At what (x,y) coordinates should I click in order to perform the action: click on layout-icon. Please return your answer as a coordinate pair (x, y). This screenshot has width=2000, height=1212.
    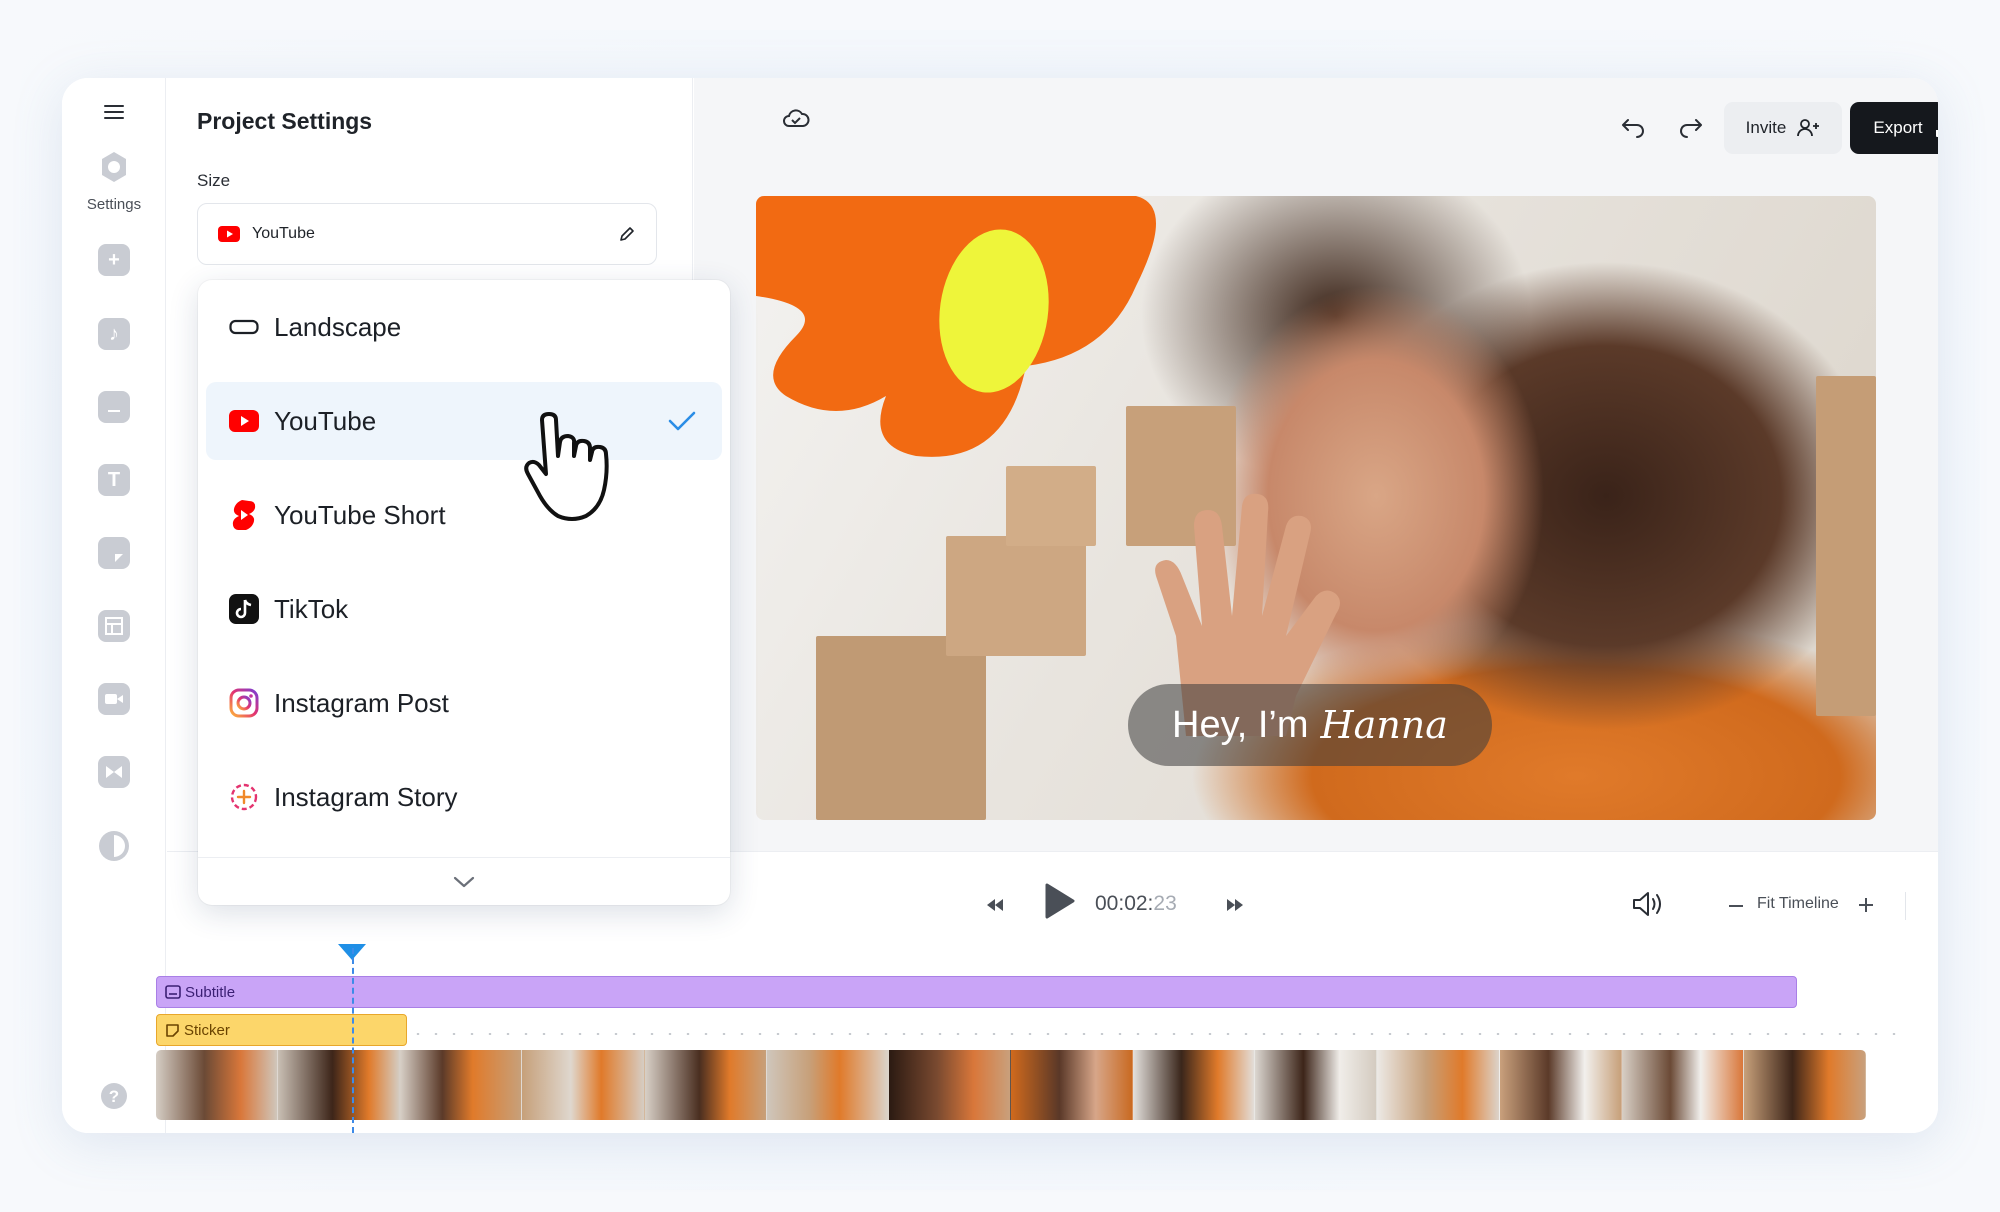
    Looking at the image, I should click on (114, 626).